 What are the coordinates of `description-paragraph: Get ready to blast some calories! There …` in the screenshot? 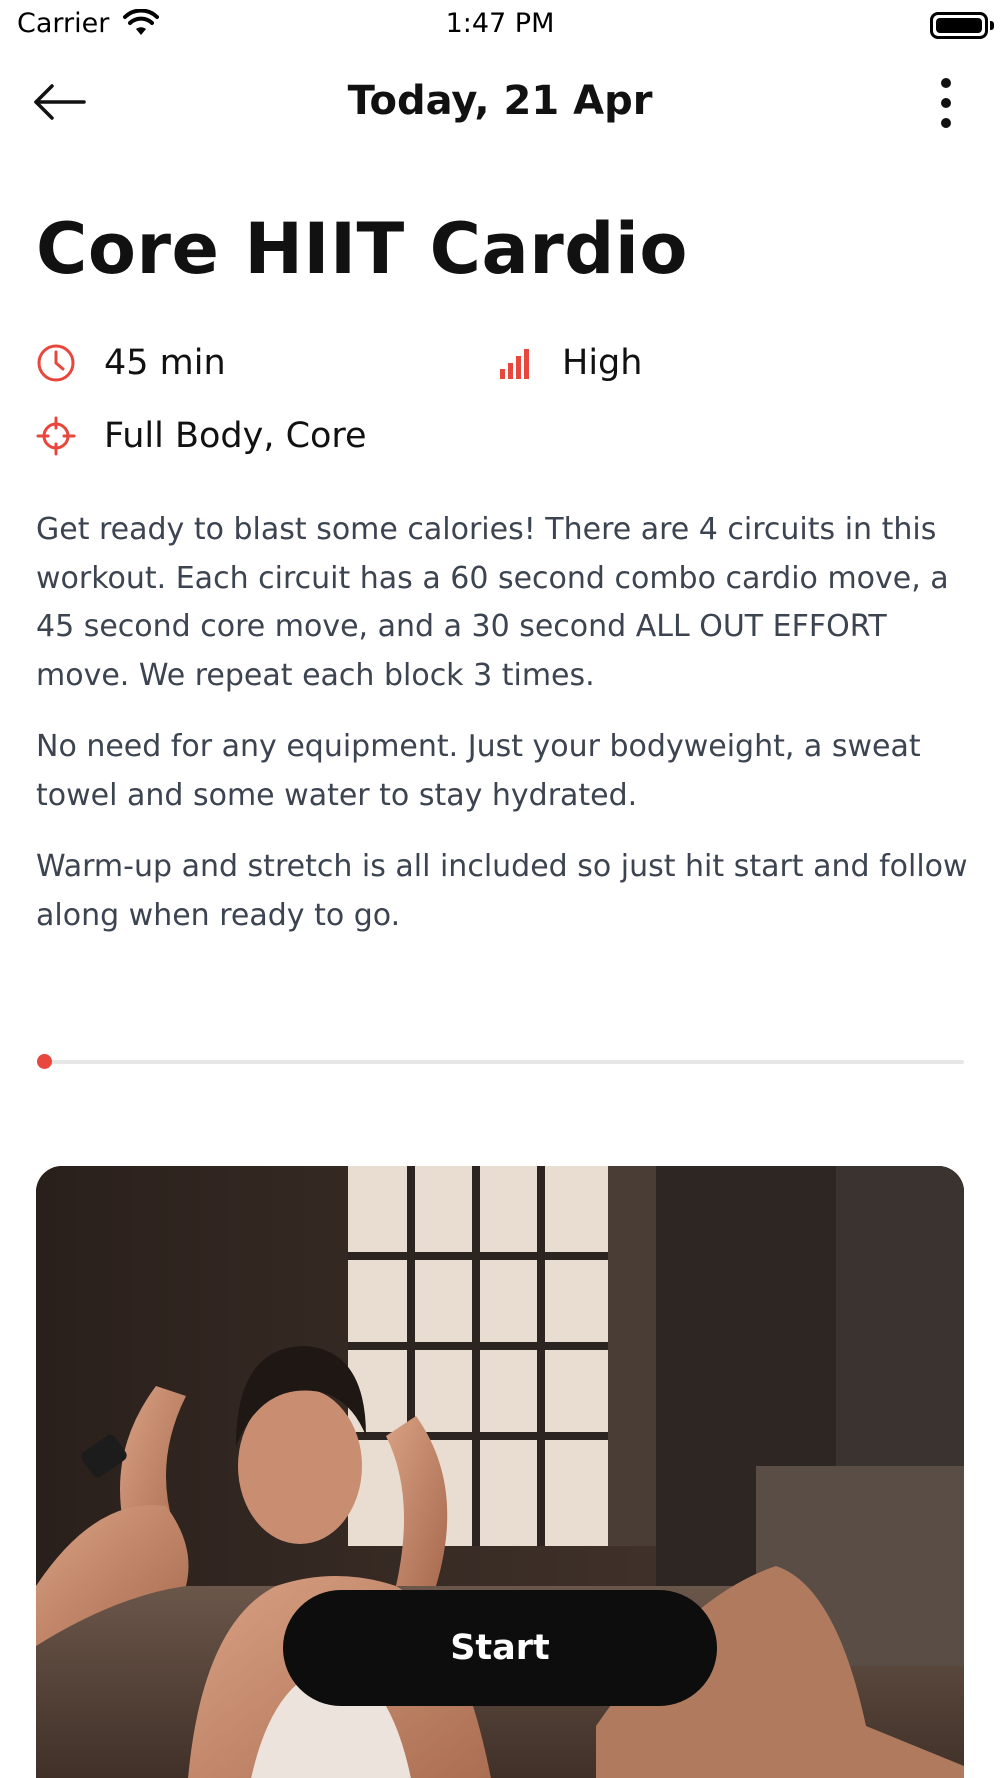 It's located at (492, 602).